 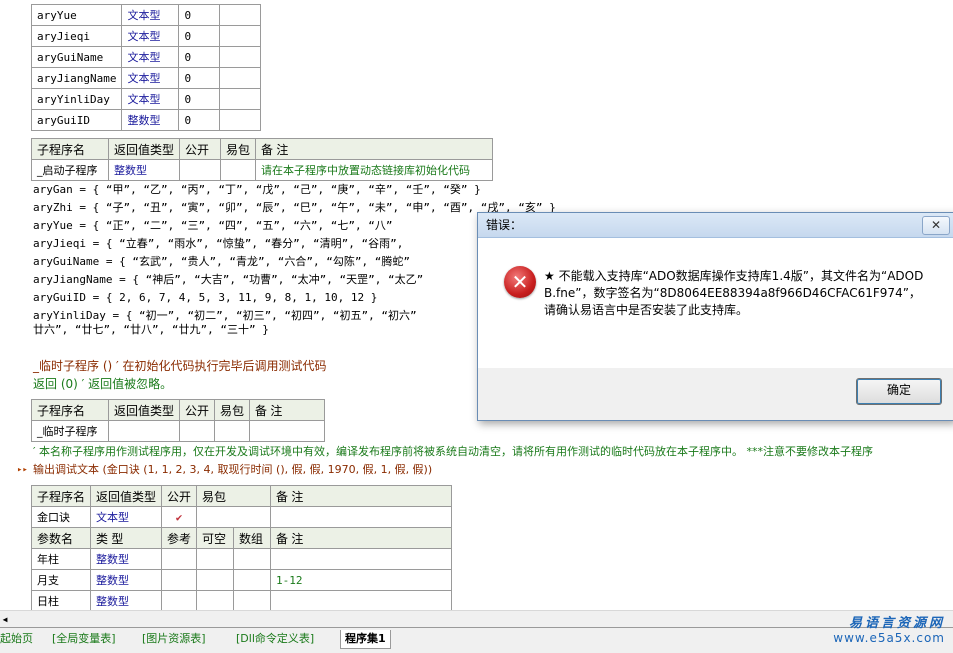 I want to click on sub-name: _临时子程序, so click(x=70, y=431).